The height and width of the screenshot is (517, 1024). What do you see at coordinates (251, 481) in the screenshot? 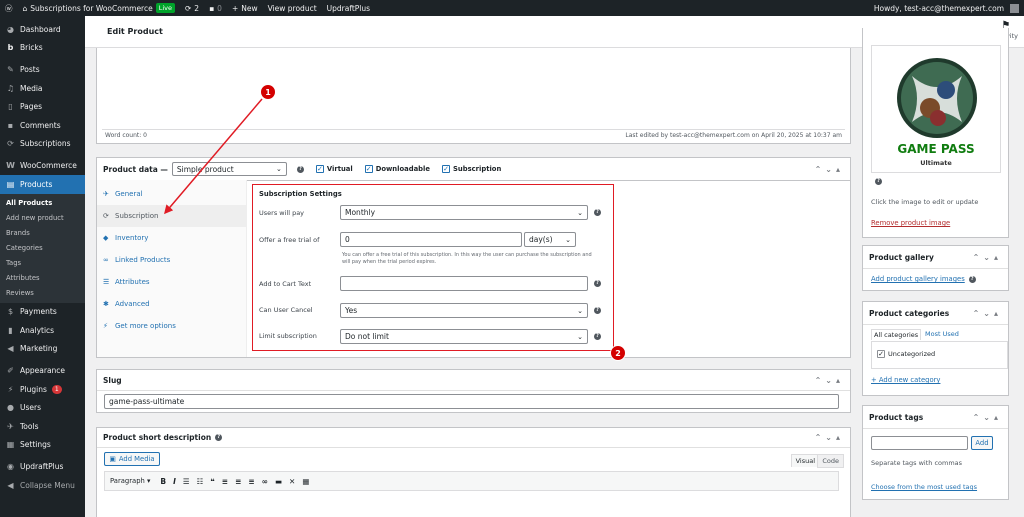
I see `align-right-icon: ≡` at bounding box center [251, 481].